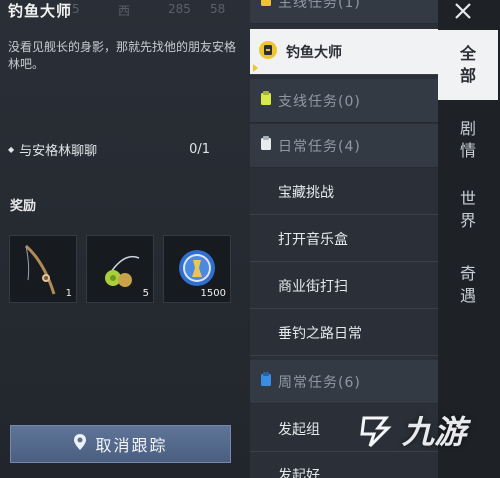  I want to click on quest-item: 打开音乐盒, so click(344, 239).